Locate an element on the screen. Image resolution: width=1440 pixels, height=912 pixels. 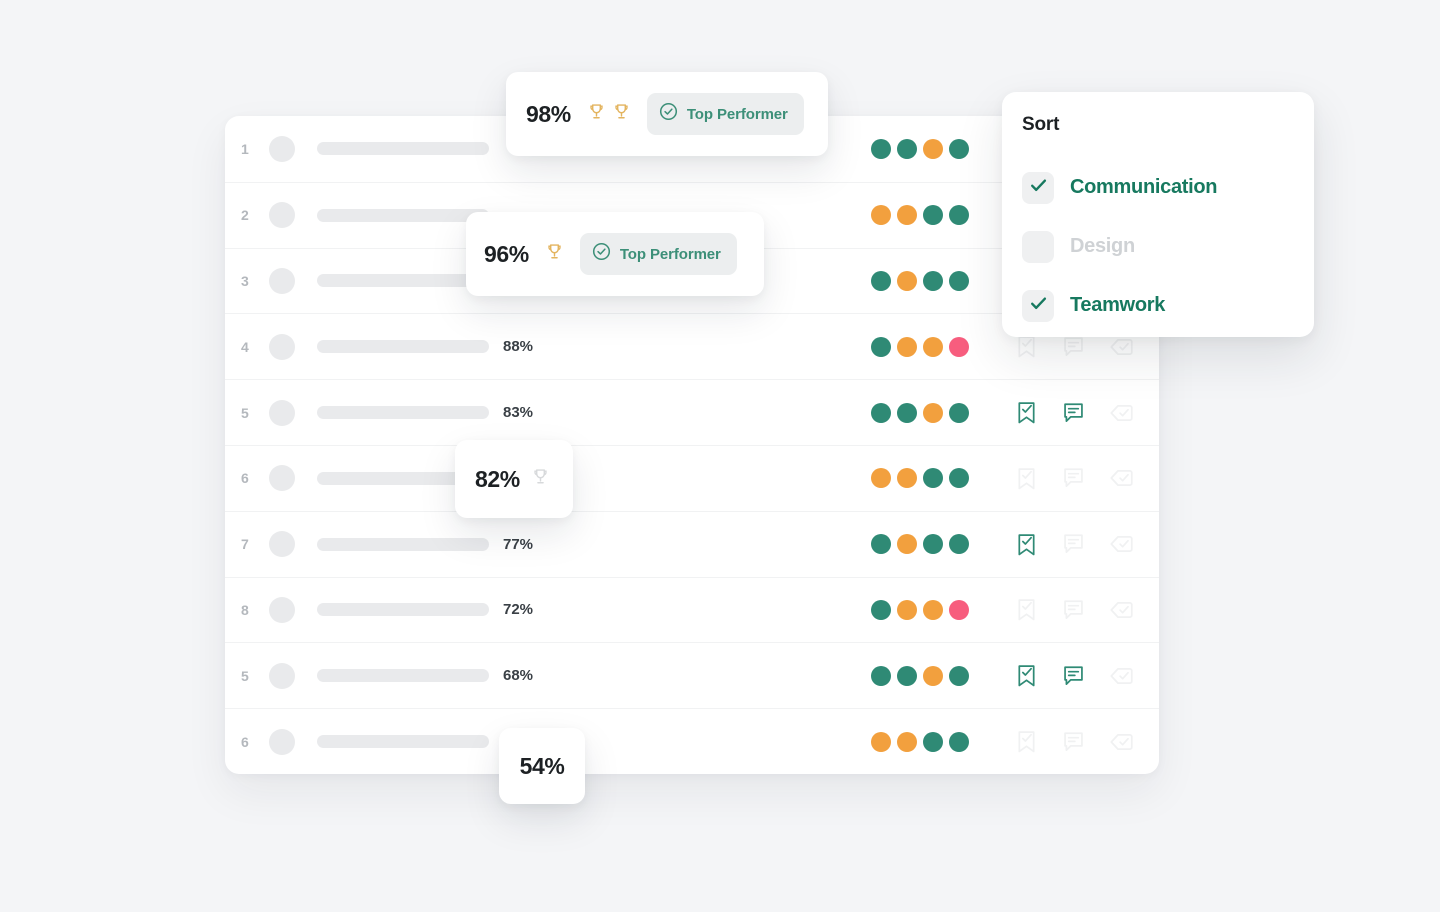
score-value: 54% is located at coordinates (542, 765).